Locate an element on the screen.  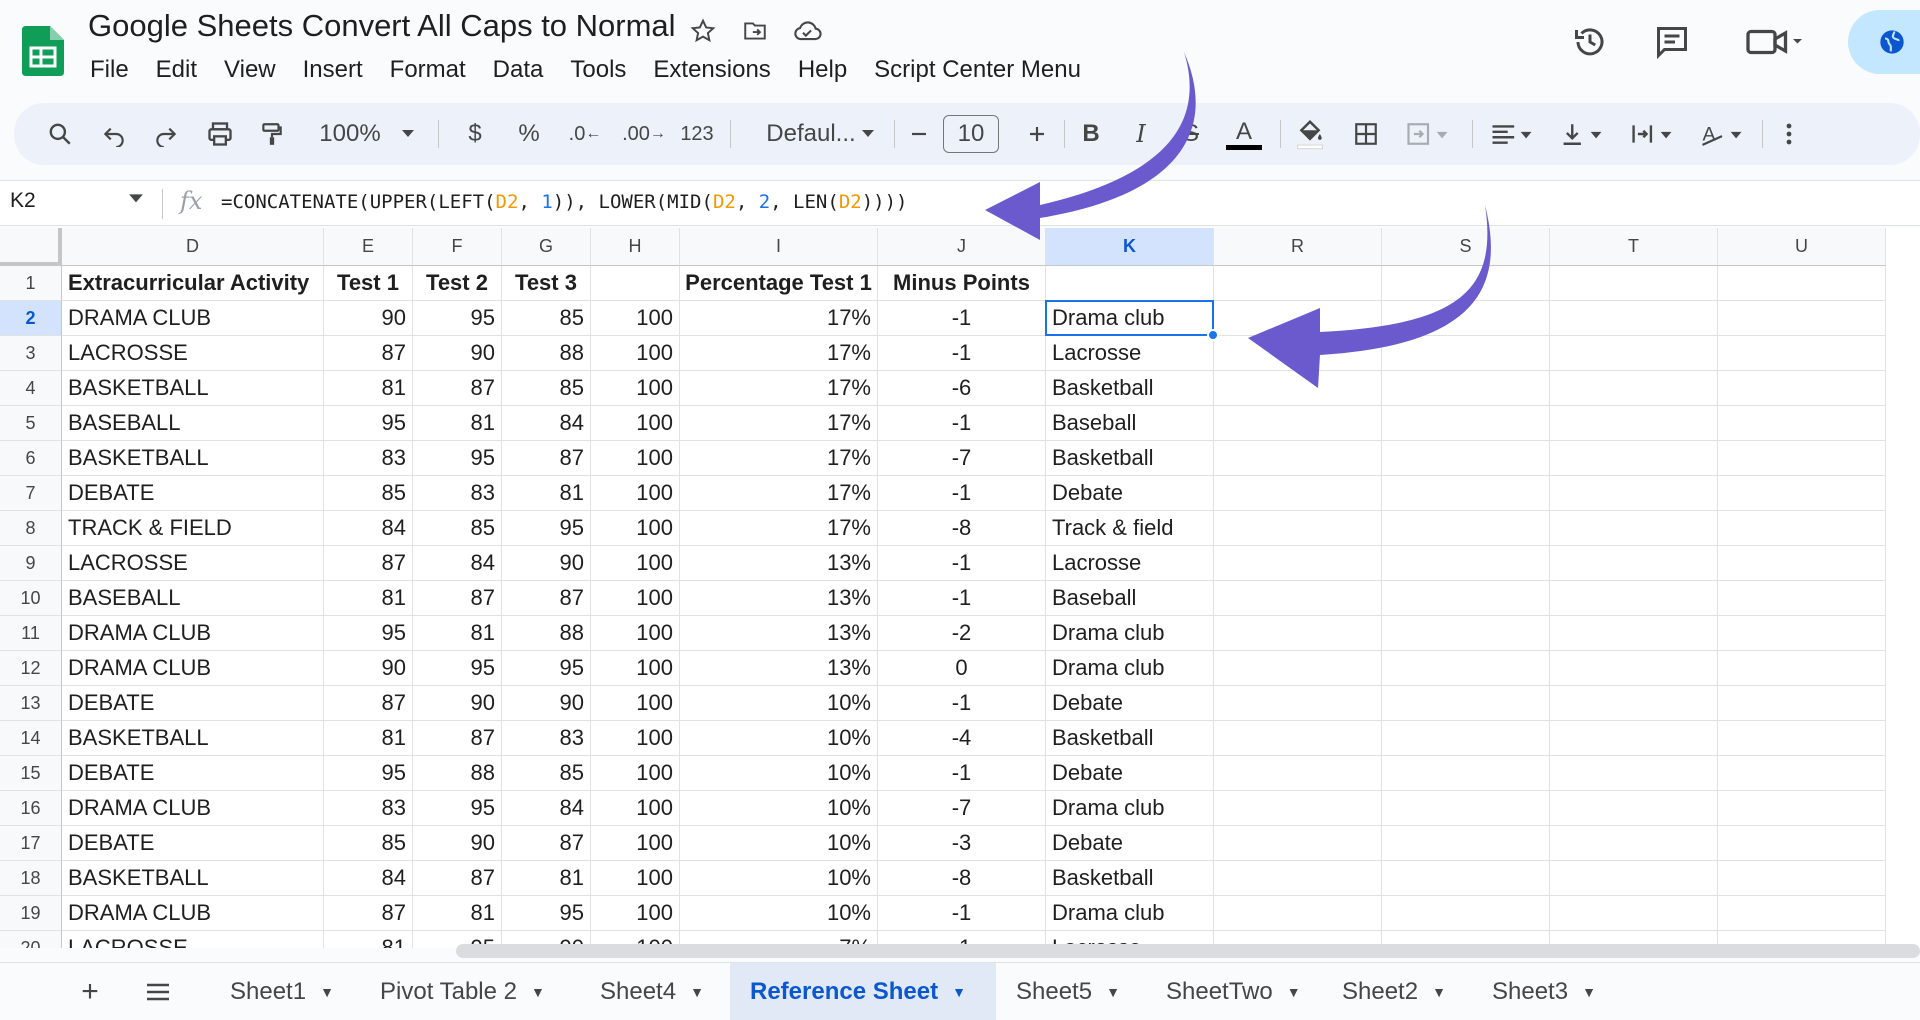
zoom-select: 100% is located at coordinates (350, 134).